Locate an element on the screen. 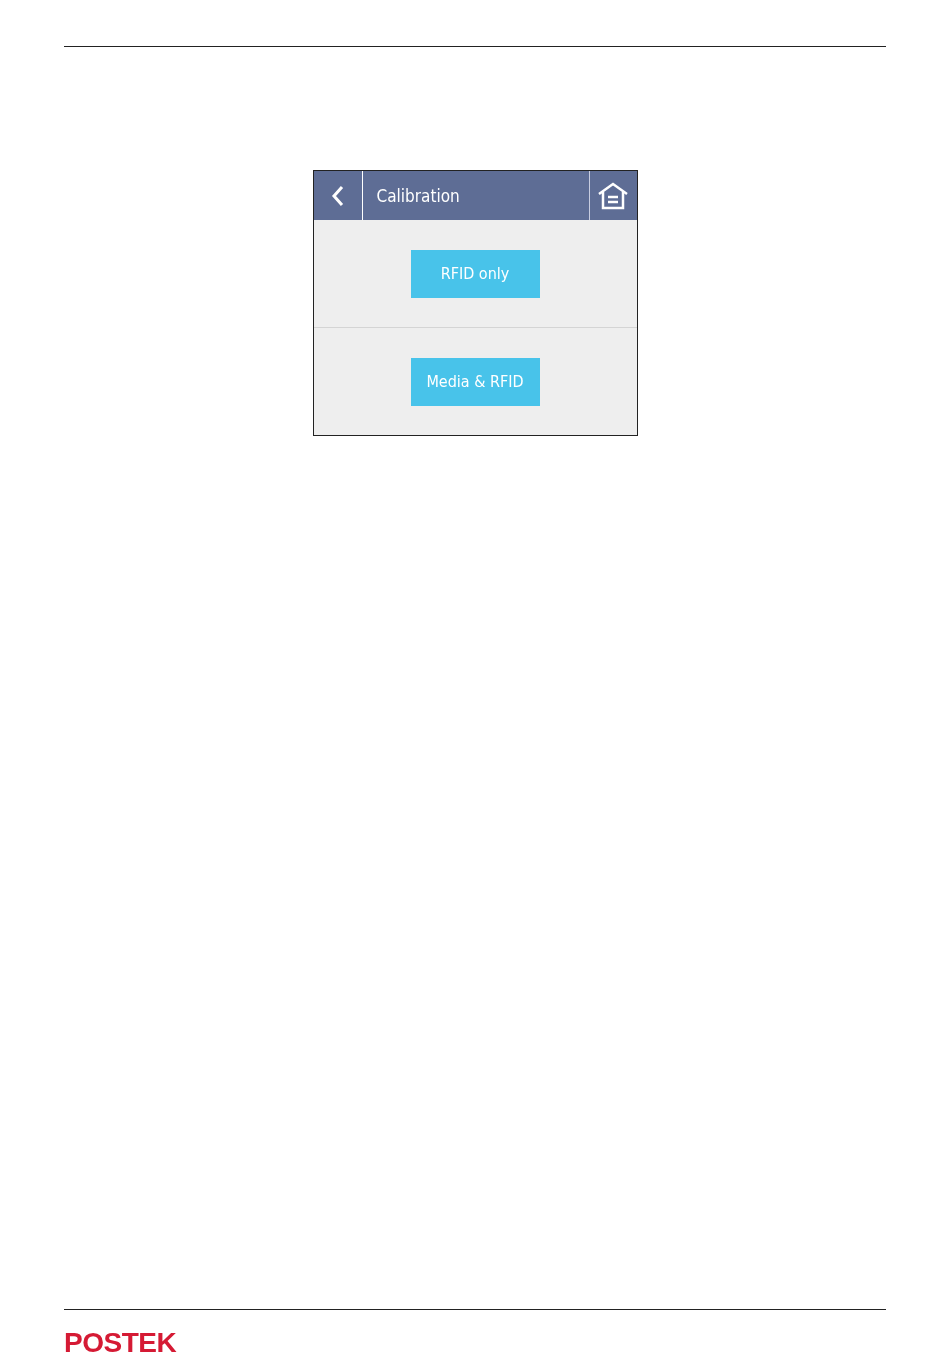 This screenshot has height=1369, width=950. home-icon is located at coordinates (613, 195).